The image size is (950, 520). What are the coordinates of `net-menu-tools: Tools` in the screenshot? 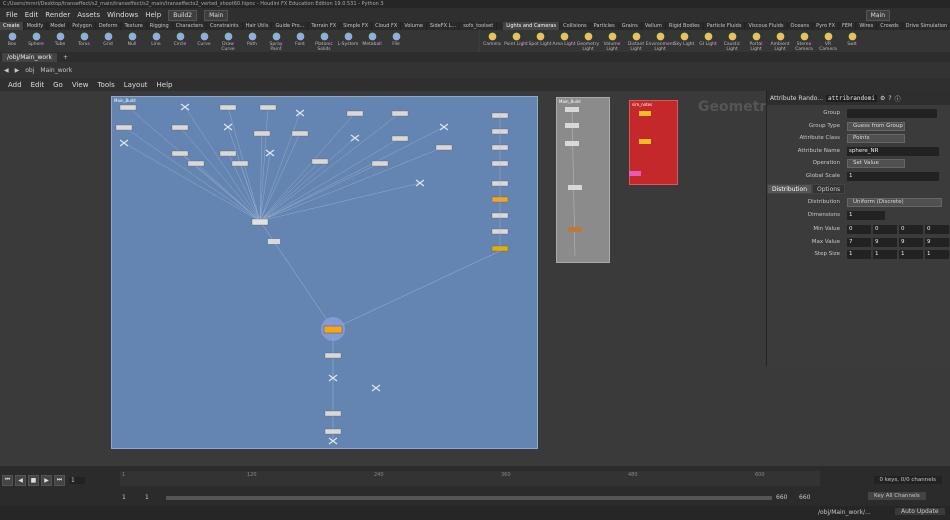 It's located at (105, 85).